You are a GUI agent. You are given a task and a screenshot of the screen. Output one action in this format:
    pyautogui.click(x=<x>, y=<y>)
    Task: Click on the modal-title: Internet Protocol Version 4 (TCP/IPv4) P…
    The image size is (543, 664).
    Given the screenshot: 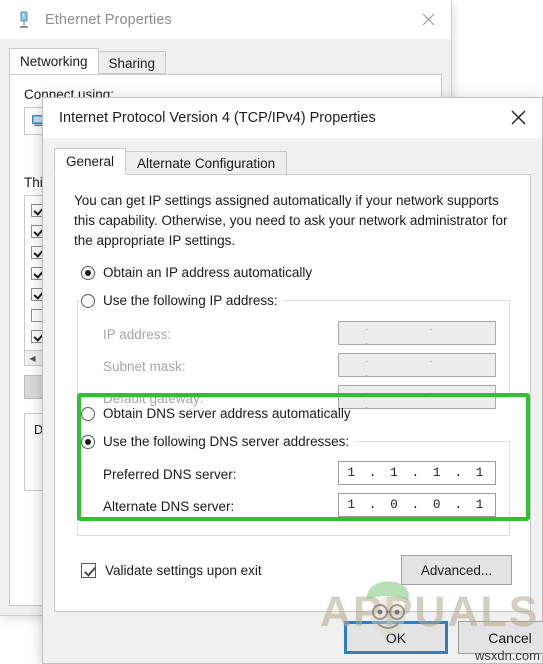 What is the action you would take?
    pyautogui.click(x=217, y=118)
    